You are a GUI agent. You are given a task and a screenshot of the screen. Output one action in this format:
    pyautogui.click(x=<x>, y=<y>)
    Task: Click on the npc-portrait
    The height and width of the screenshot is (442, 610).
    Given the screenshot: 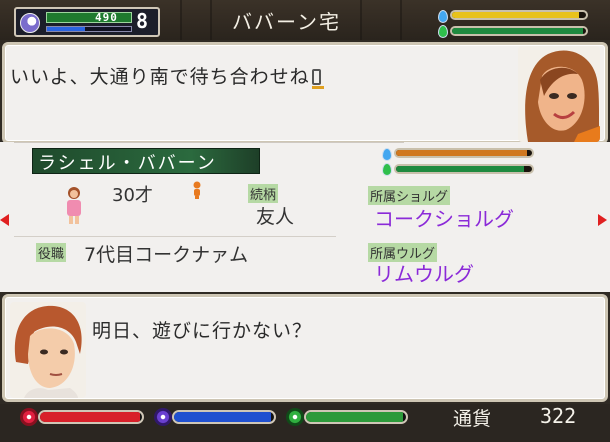 What is the action you would take?
    pyautogui.click(x=559, y=94)
    